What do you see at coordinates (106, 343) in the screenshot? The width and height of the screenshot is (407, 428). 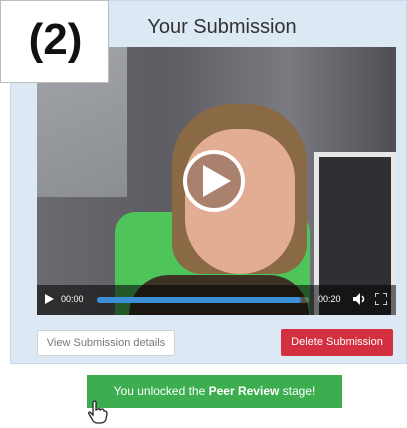 I see `view-submission-details-button: View Submission details` at bounding box center [106, 343].